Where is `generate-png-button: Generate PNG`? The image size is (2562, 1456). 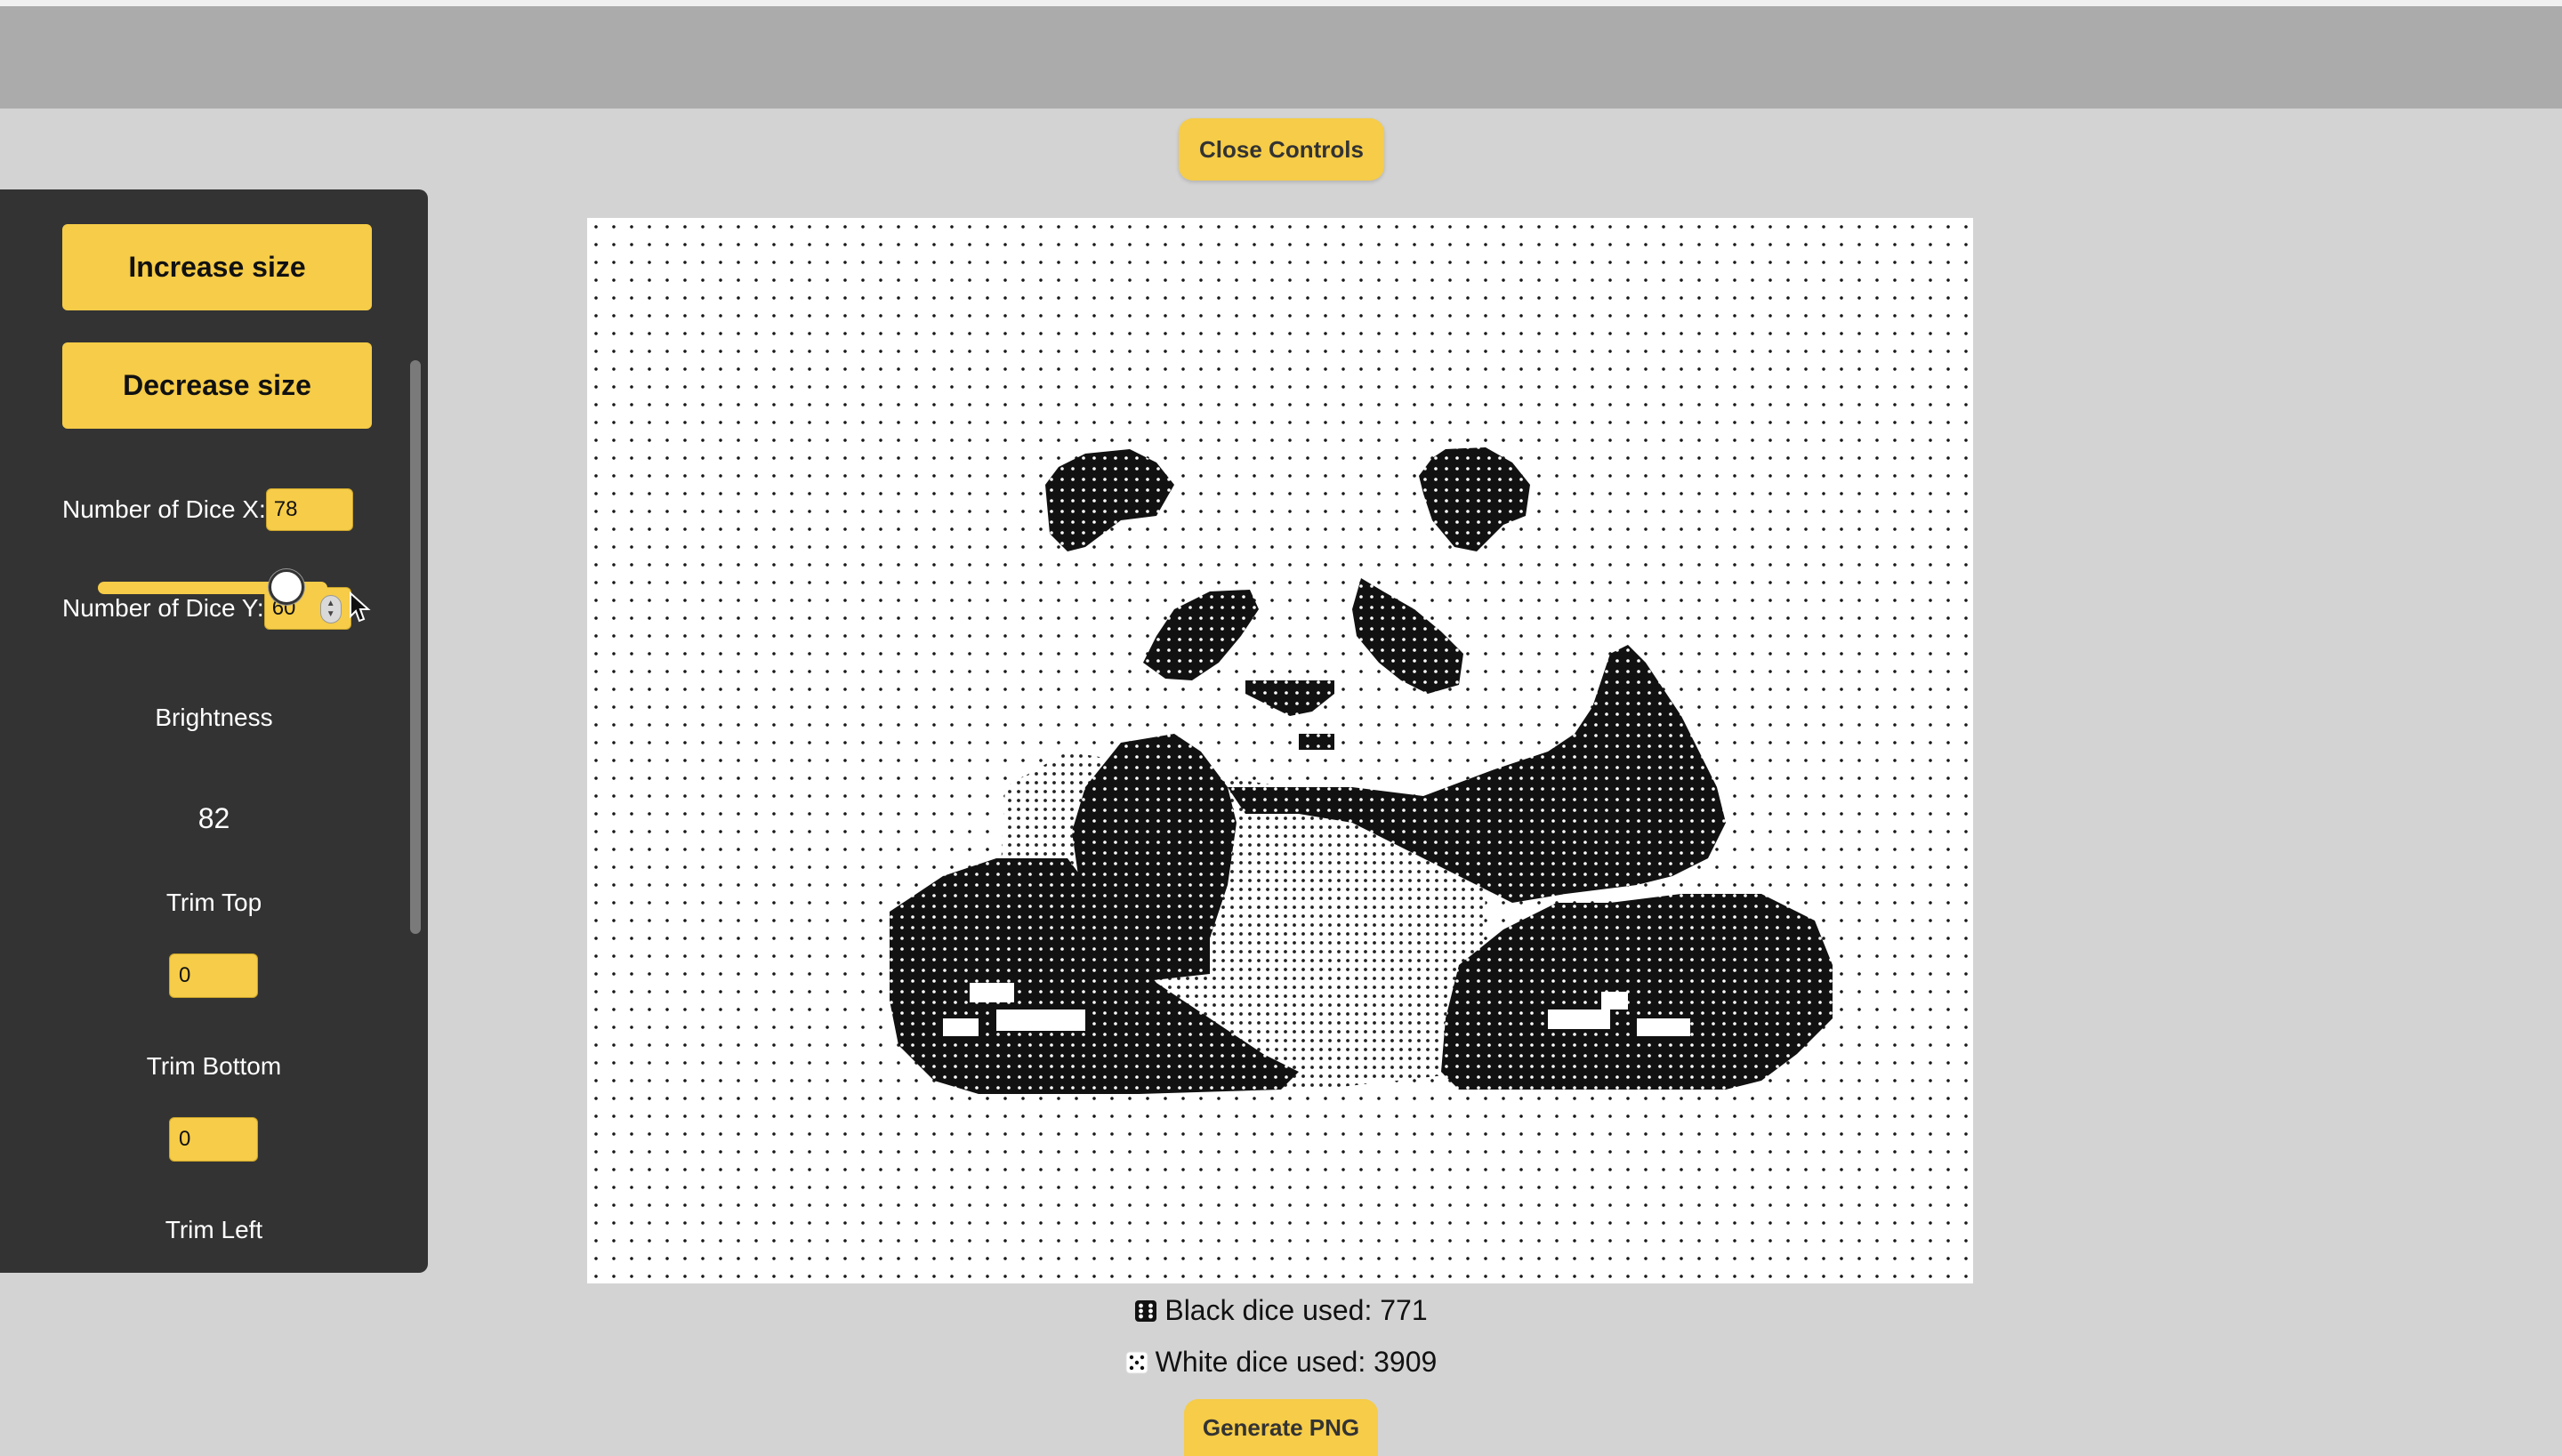
generate-png-button: Generate PNG is located at coordinates (1281, 1427).